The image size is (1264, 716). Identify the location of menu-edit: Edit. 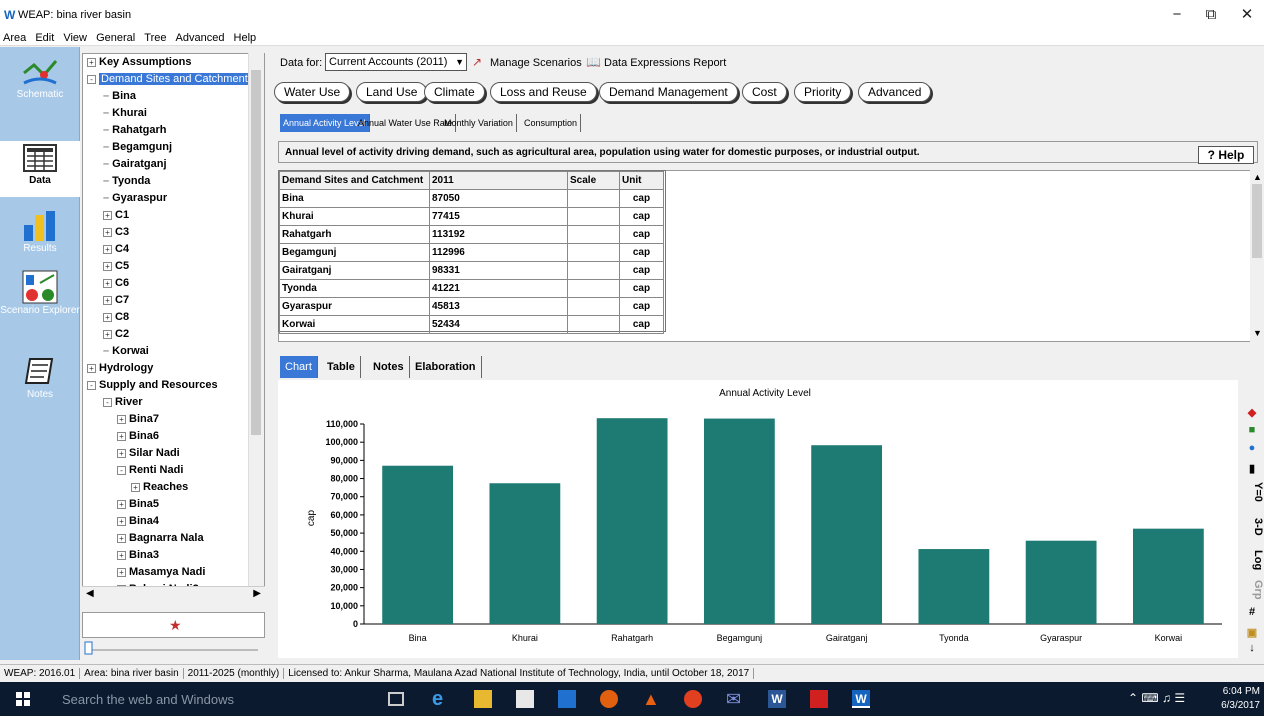
(44, 38).